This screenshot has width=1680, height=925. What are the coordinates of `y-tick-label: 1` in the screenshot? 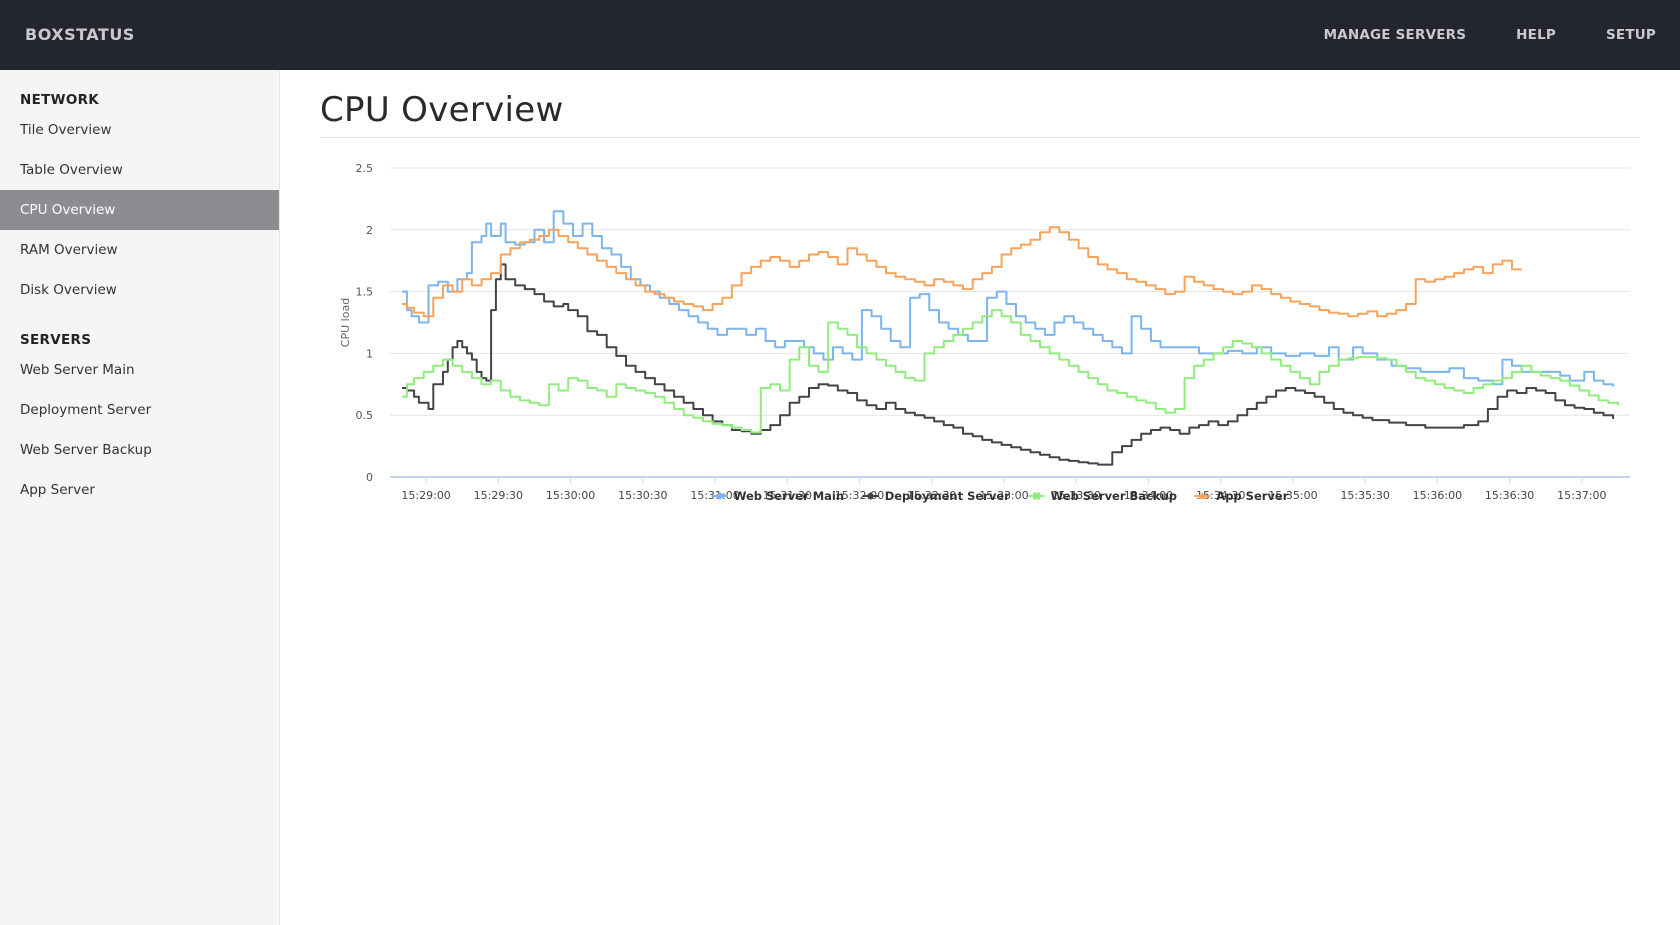 It's located at (369, 353).